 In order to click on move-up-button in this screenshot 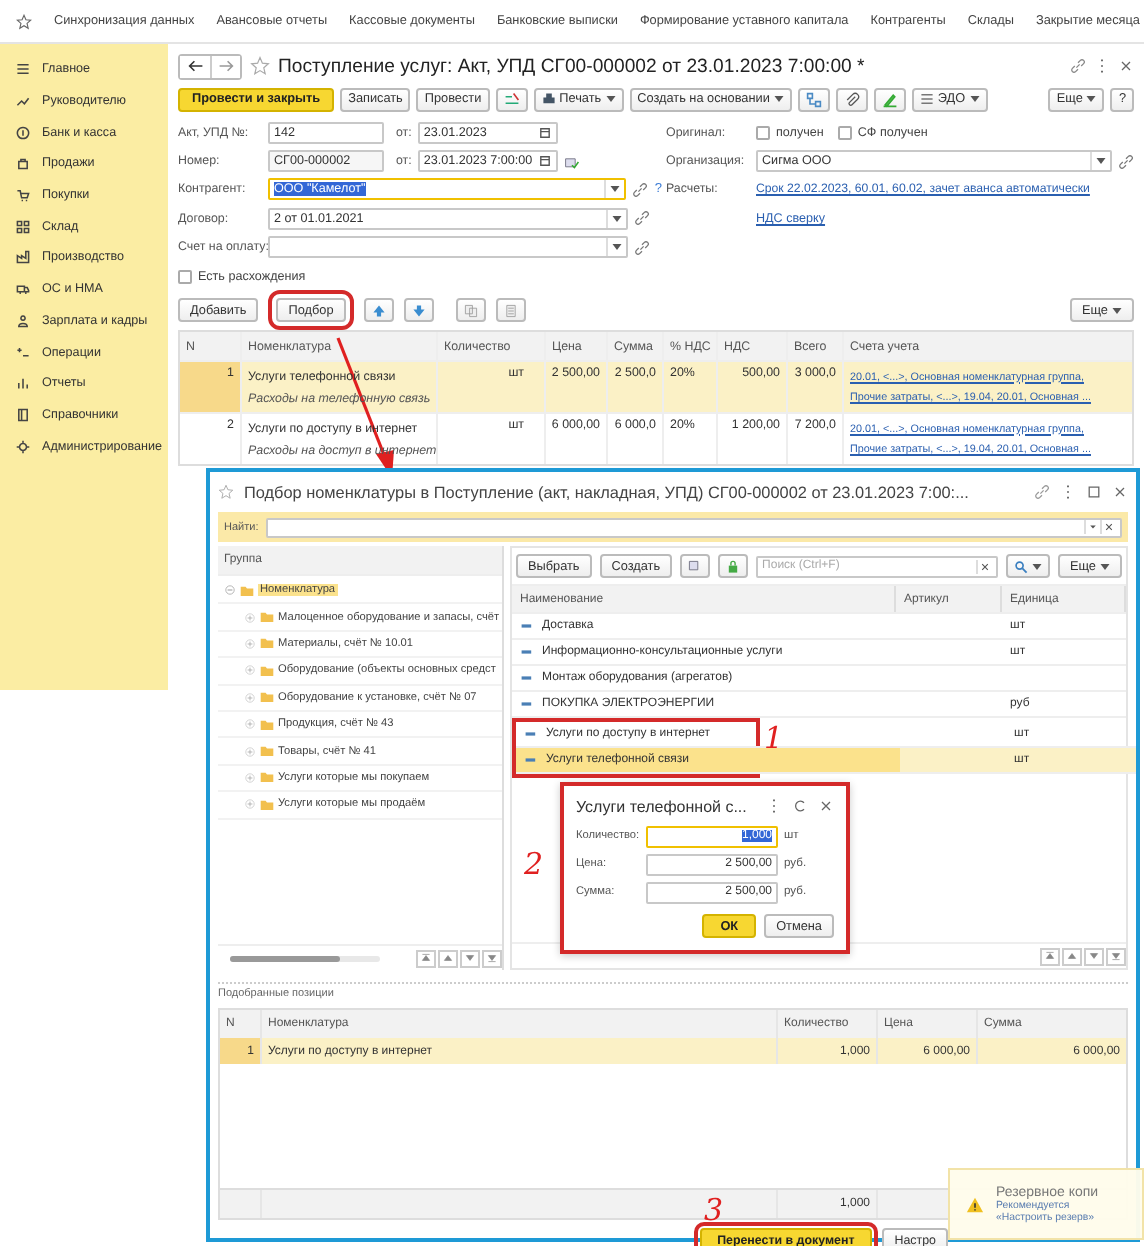, I will do `click(378, 310)`.